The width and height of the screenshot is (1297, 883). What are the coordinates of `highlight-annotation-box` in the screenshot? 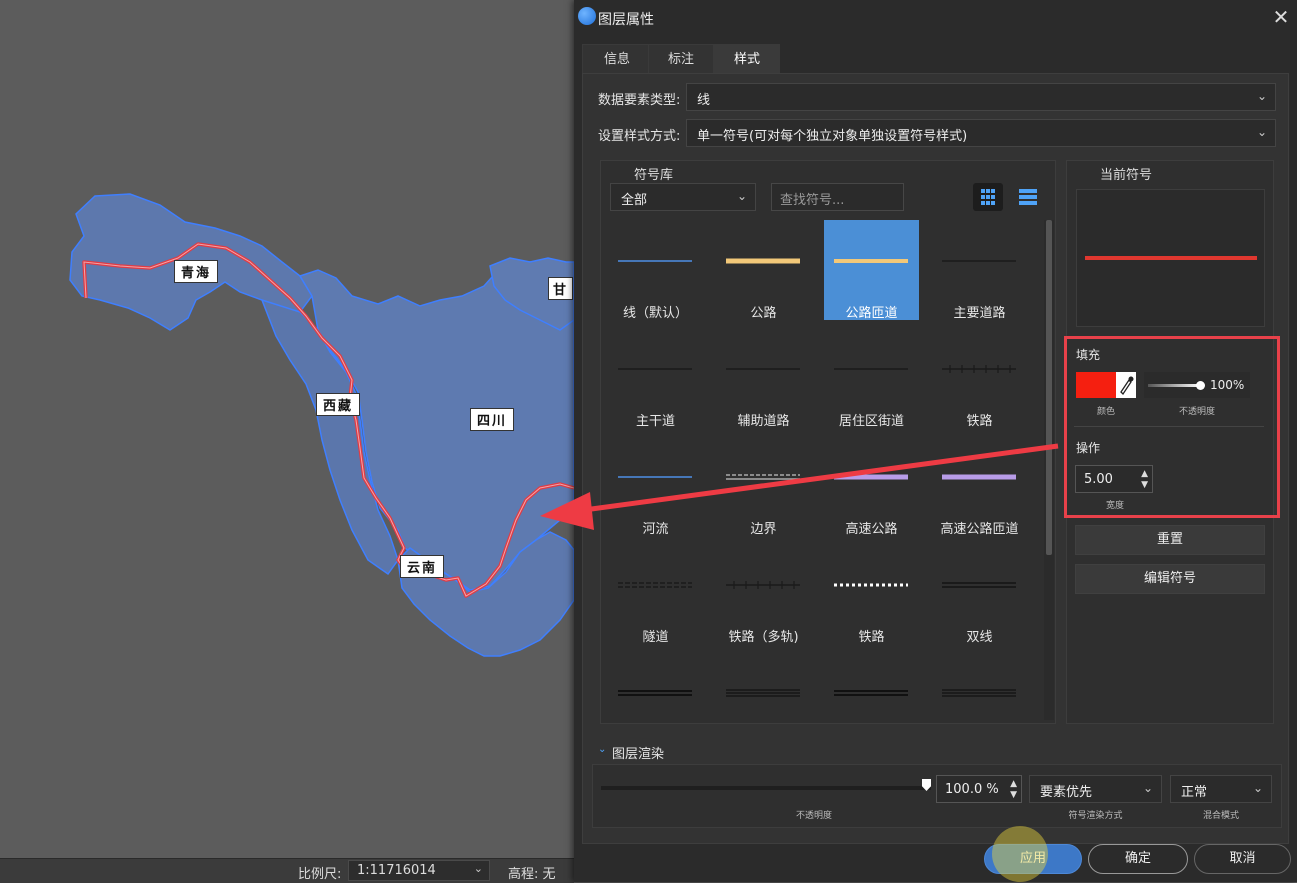 It's located at (1172, 427).